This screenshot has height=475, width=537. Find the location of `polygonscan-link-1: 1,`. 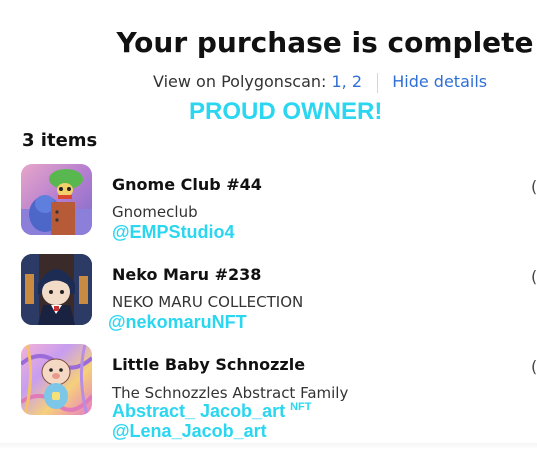

polygonscan-link-1: 1, is located at coordinates (339, 81).